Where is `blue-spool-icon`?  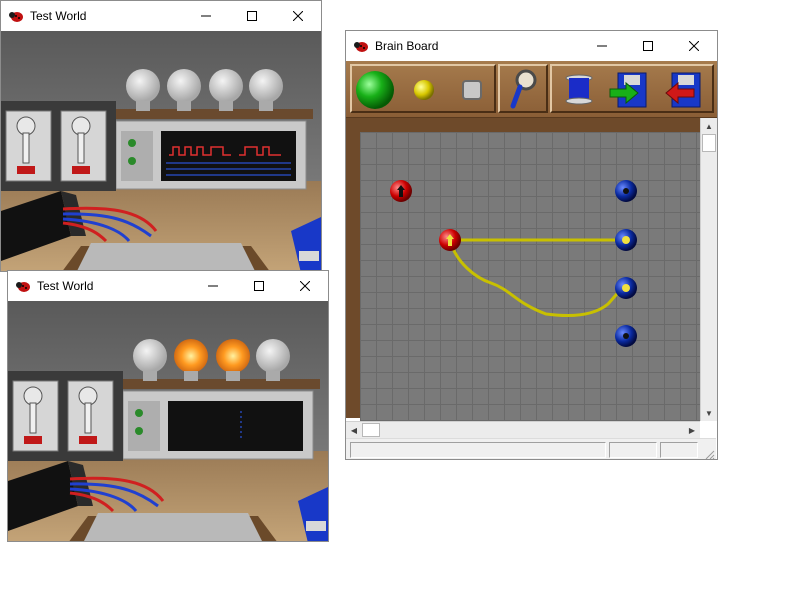 blue-spool-icon is located at coordinates (579, 90).